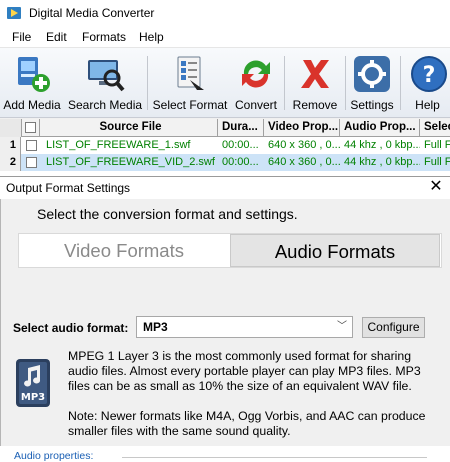  I want to click on settings-button: Settings, so click(372, 82).